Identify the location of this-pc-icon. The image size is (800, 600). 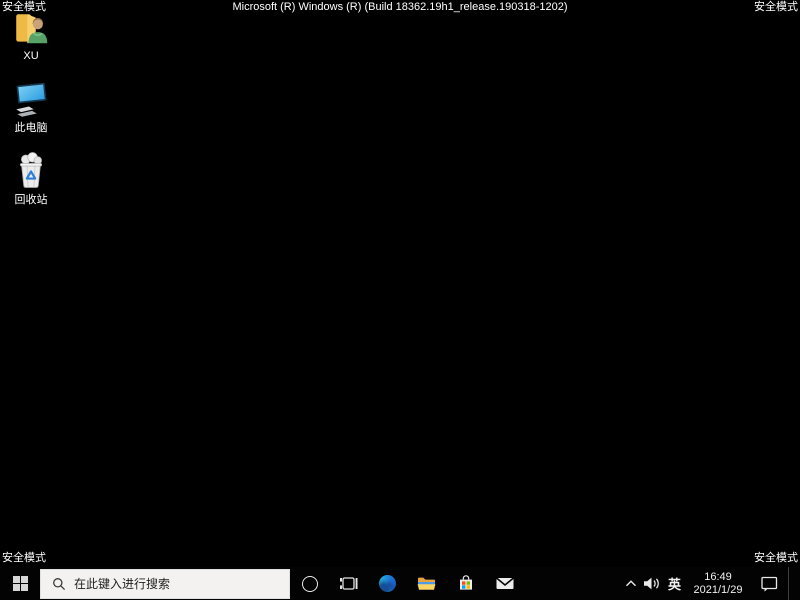
(31, 101).